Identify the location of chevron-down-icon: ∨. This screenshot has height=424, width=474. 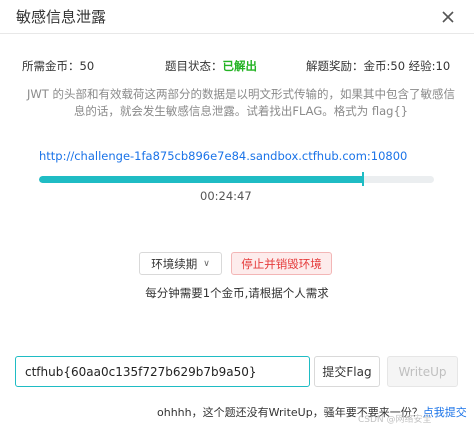
(206, 263).